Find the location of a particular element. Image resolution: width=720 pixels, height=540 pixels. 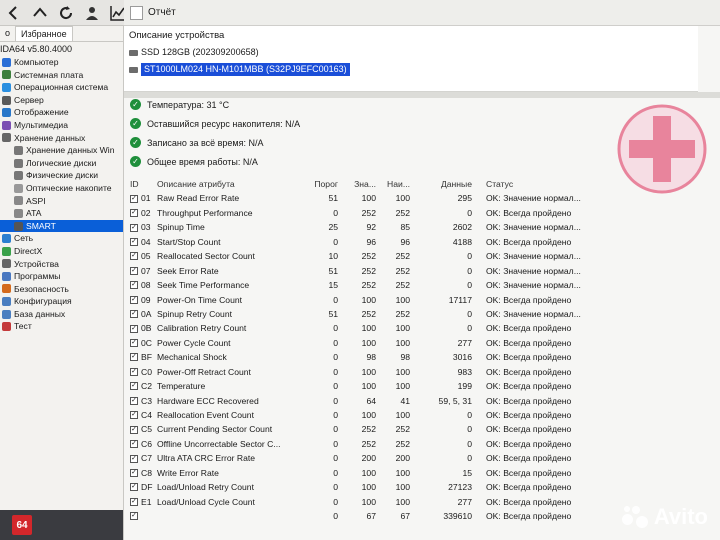

sidebar-item: Конфигурация is located at coordinates (61, 301).